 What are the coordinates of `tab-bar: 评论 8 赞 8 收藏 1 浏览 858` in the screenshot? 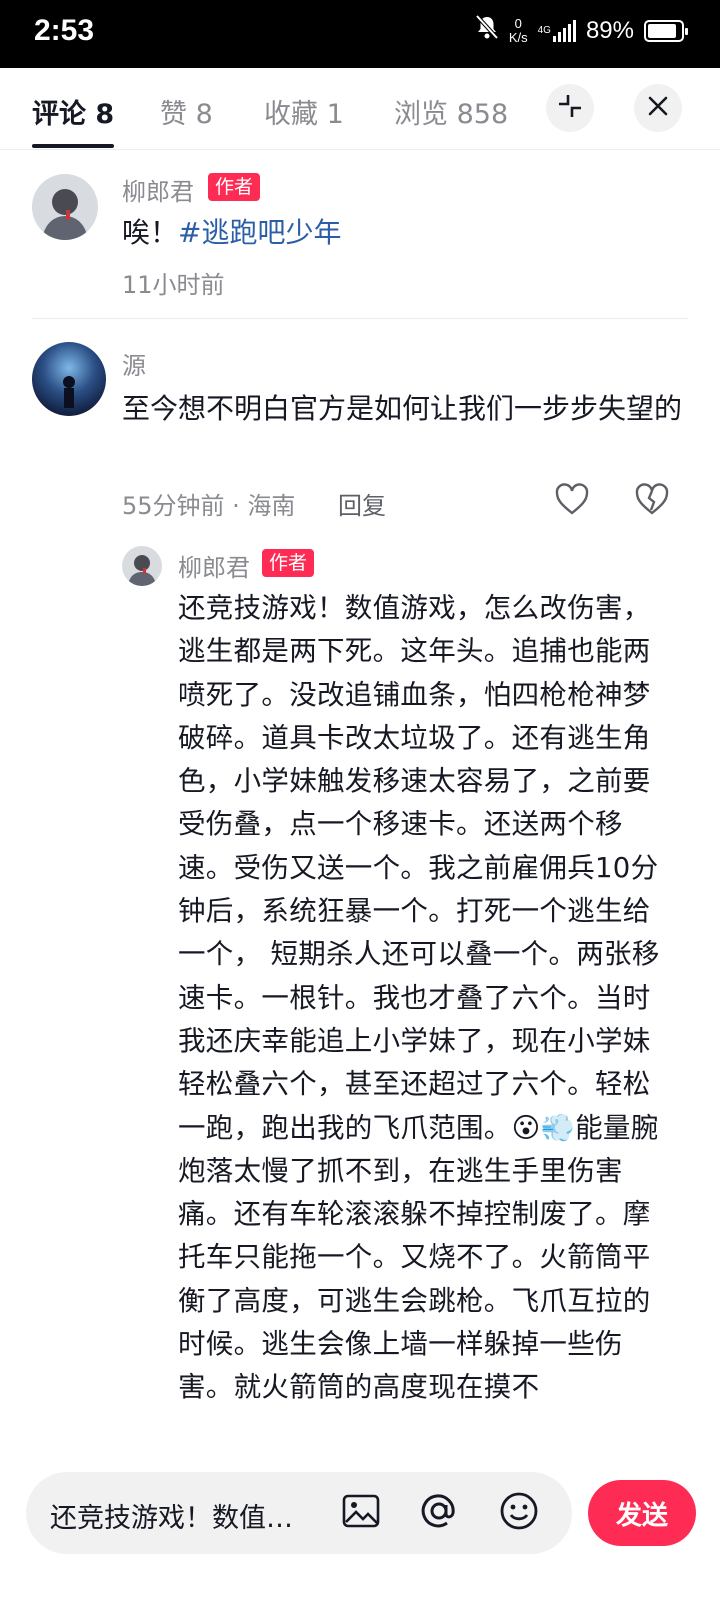 It's located at (360, 109).